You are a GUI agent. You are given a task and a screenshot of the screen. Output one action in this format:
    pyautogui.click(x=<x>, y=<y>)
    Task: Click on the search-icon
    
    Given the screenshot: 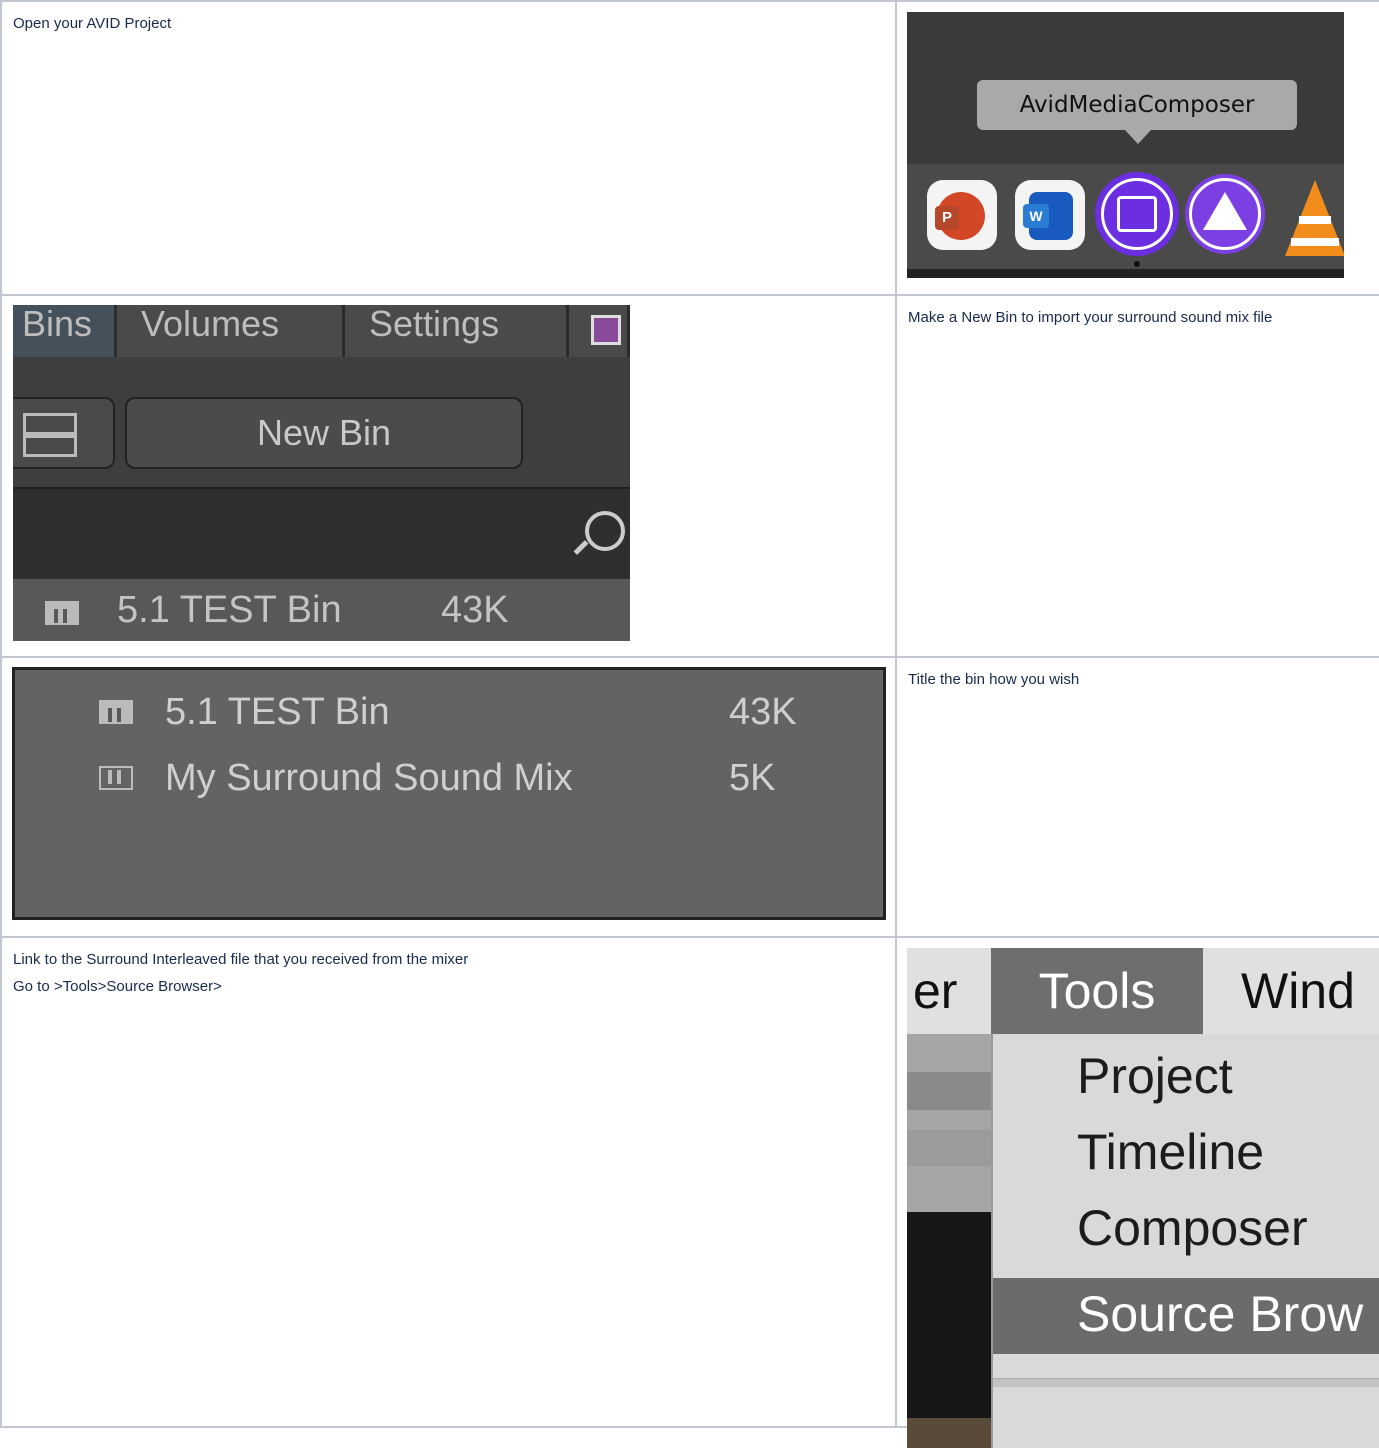 What is the action you would take?
    pyautogui.click(x=605, y=531)
    